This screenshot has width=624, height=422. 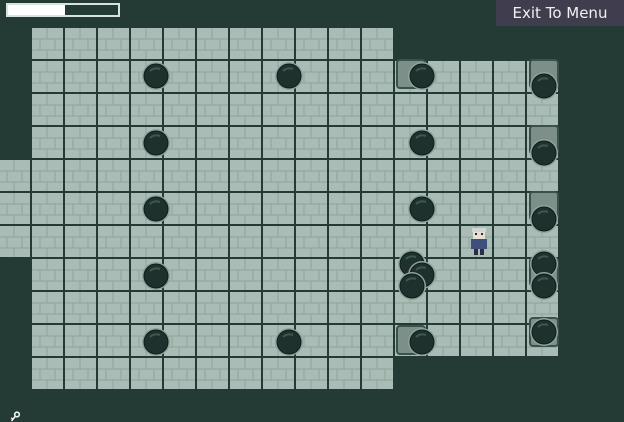 I want to click on health-bar-fill, so click(x=37, y=10).